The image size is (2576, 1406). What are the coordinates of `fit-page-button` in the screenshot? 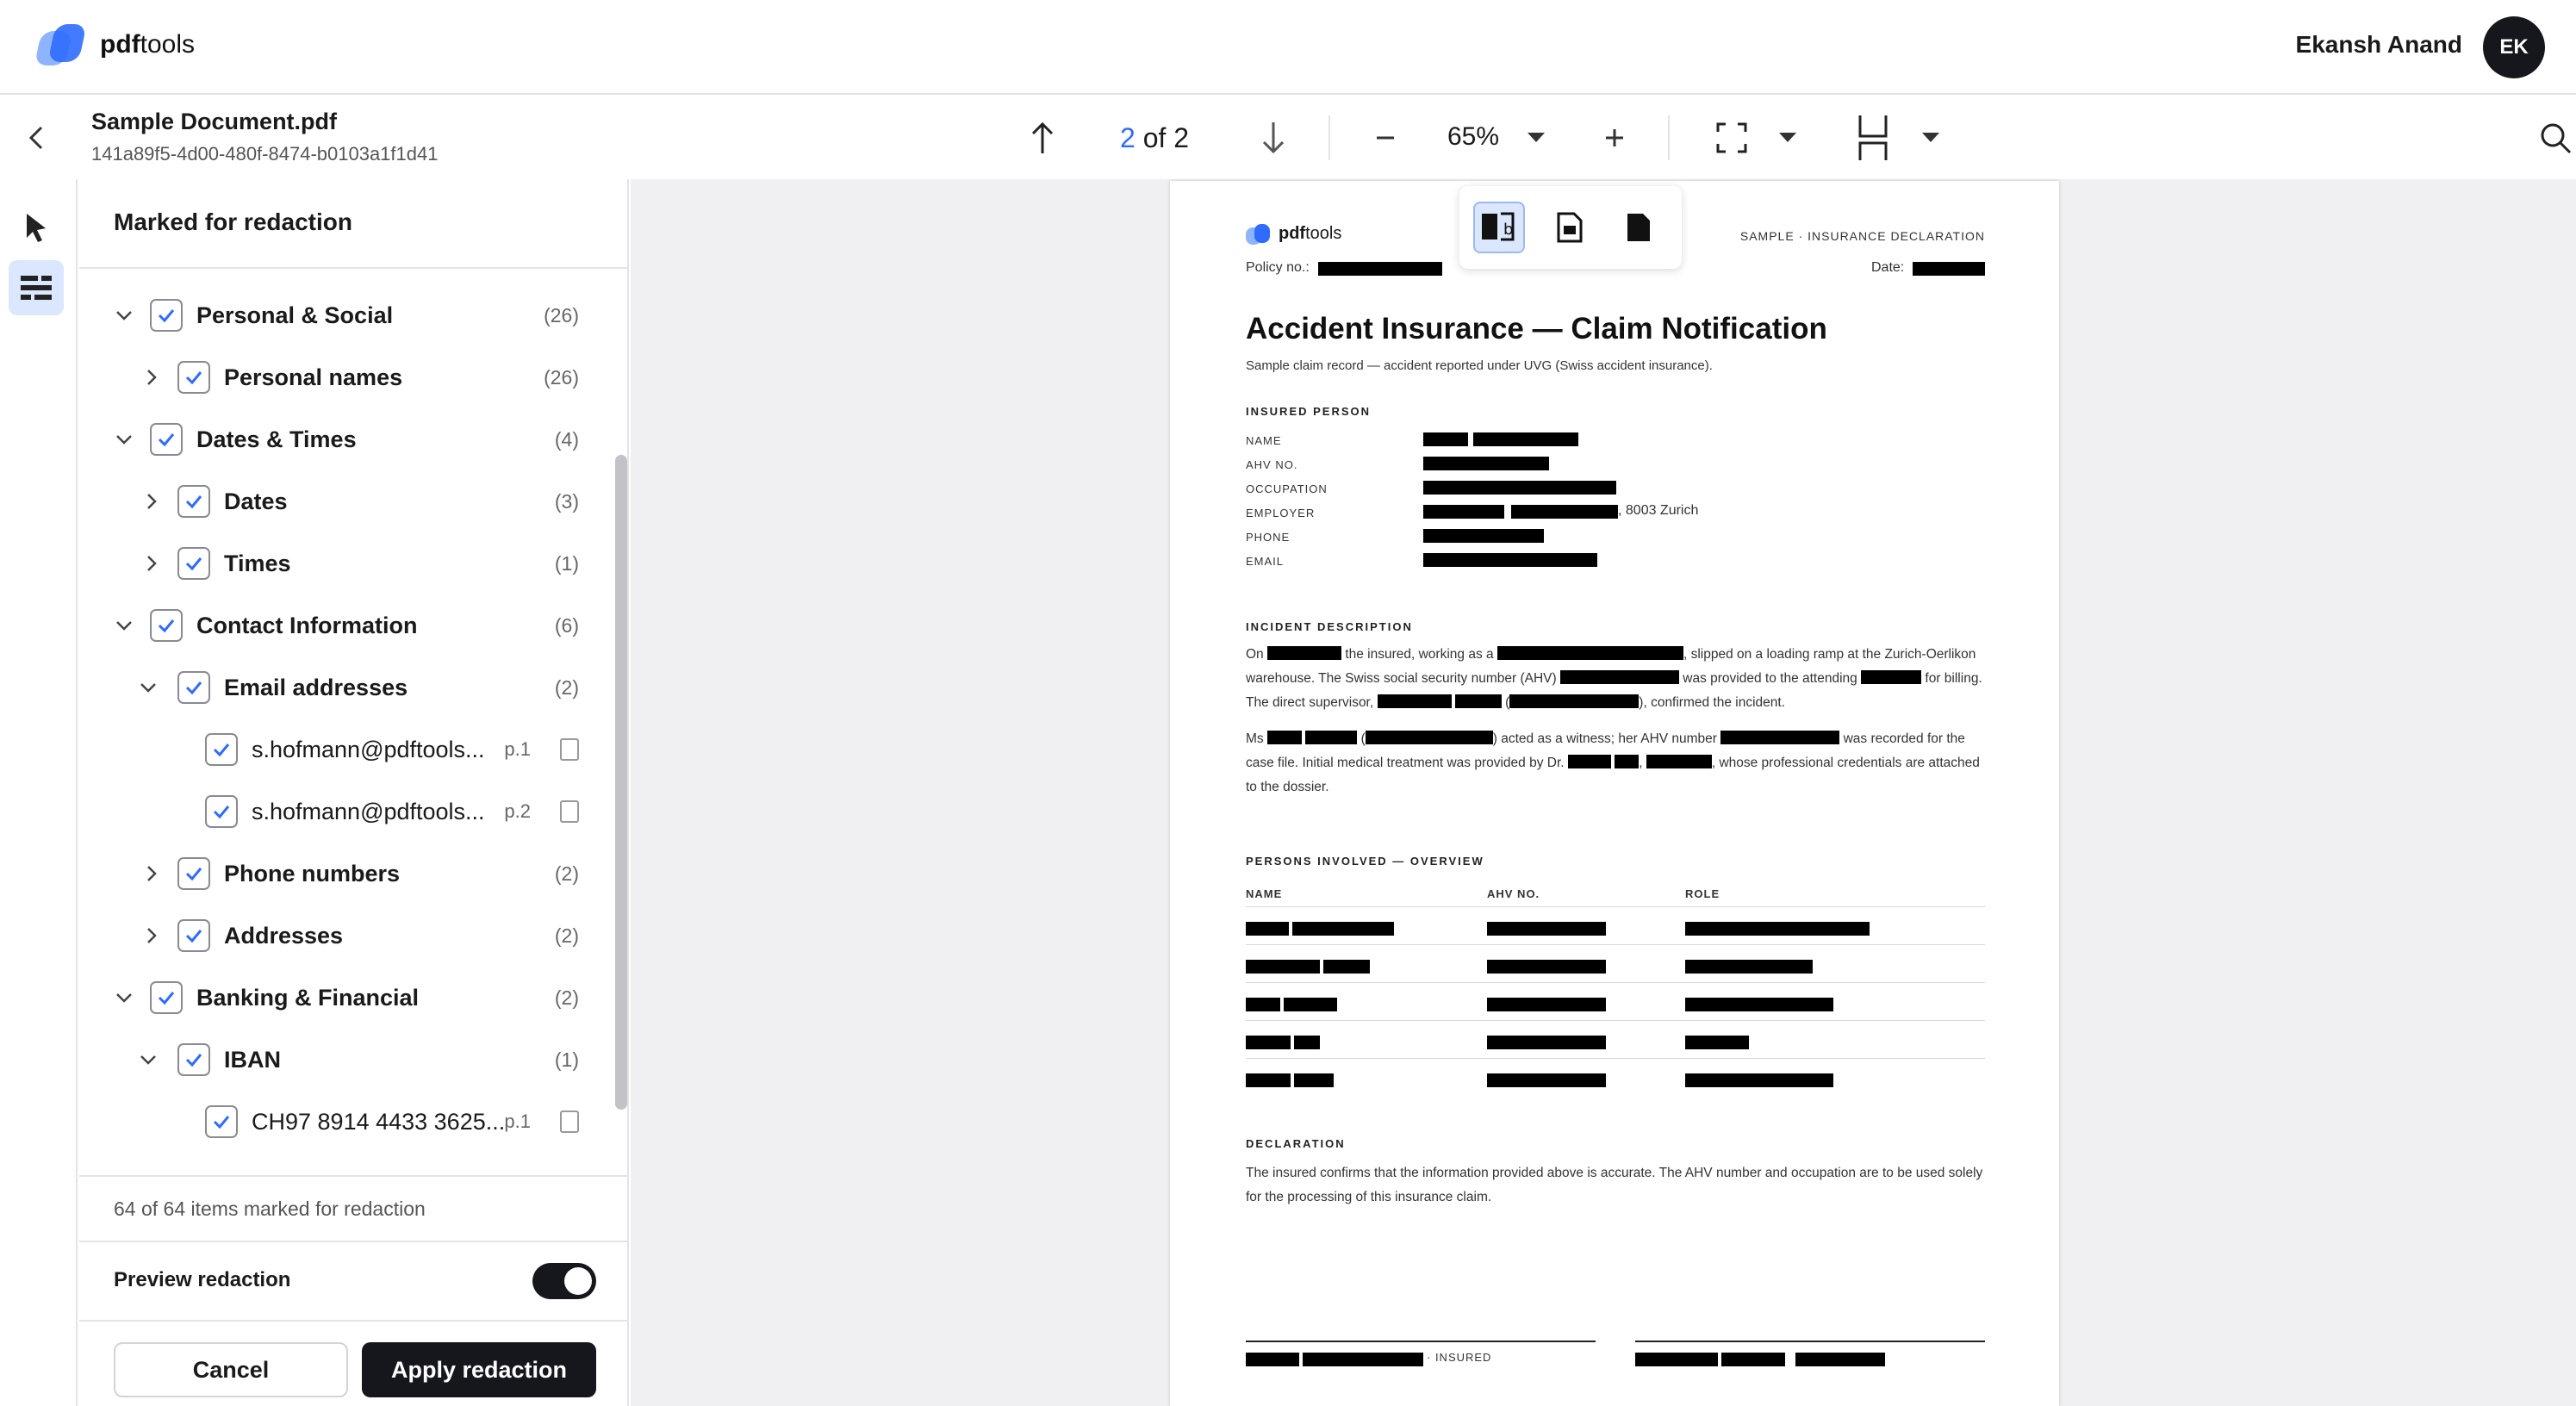 It's located at (1732, 138).